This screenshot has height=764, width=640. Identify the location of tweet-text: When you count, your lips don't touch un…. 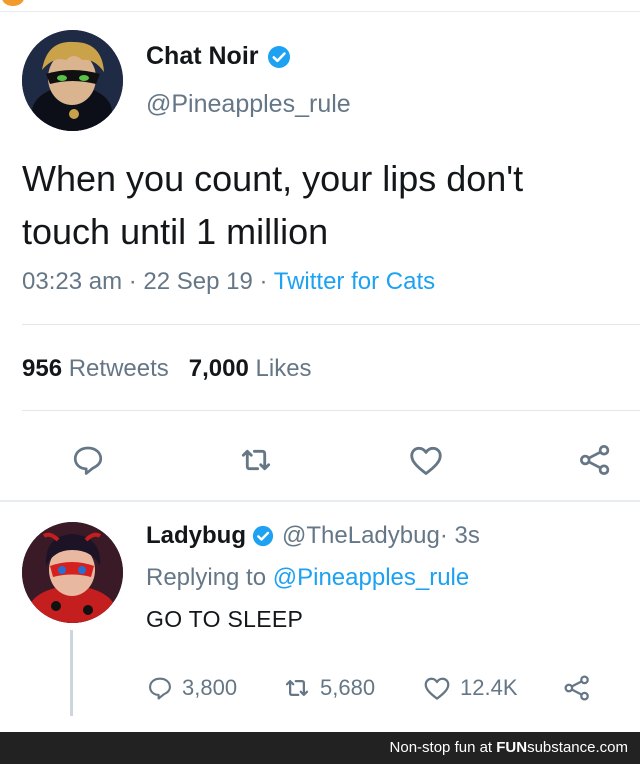
(322, 205).